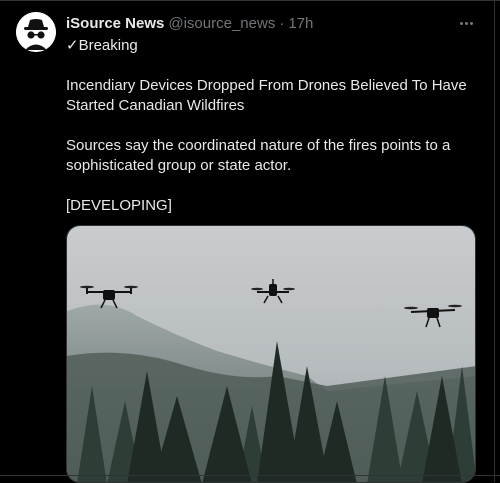 This screenshot has width=500, height=483. Describe the element at coordinates (102, 45) in the screenshot. I see `breaking-label: ✓Breaking` at that location.